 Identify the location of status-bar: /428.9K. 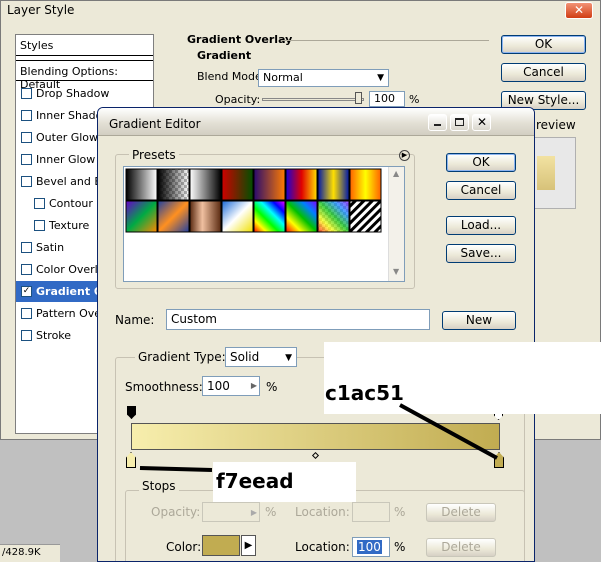
(30, 553).